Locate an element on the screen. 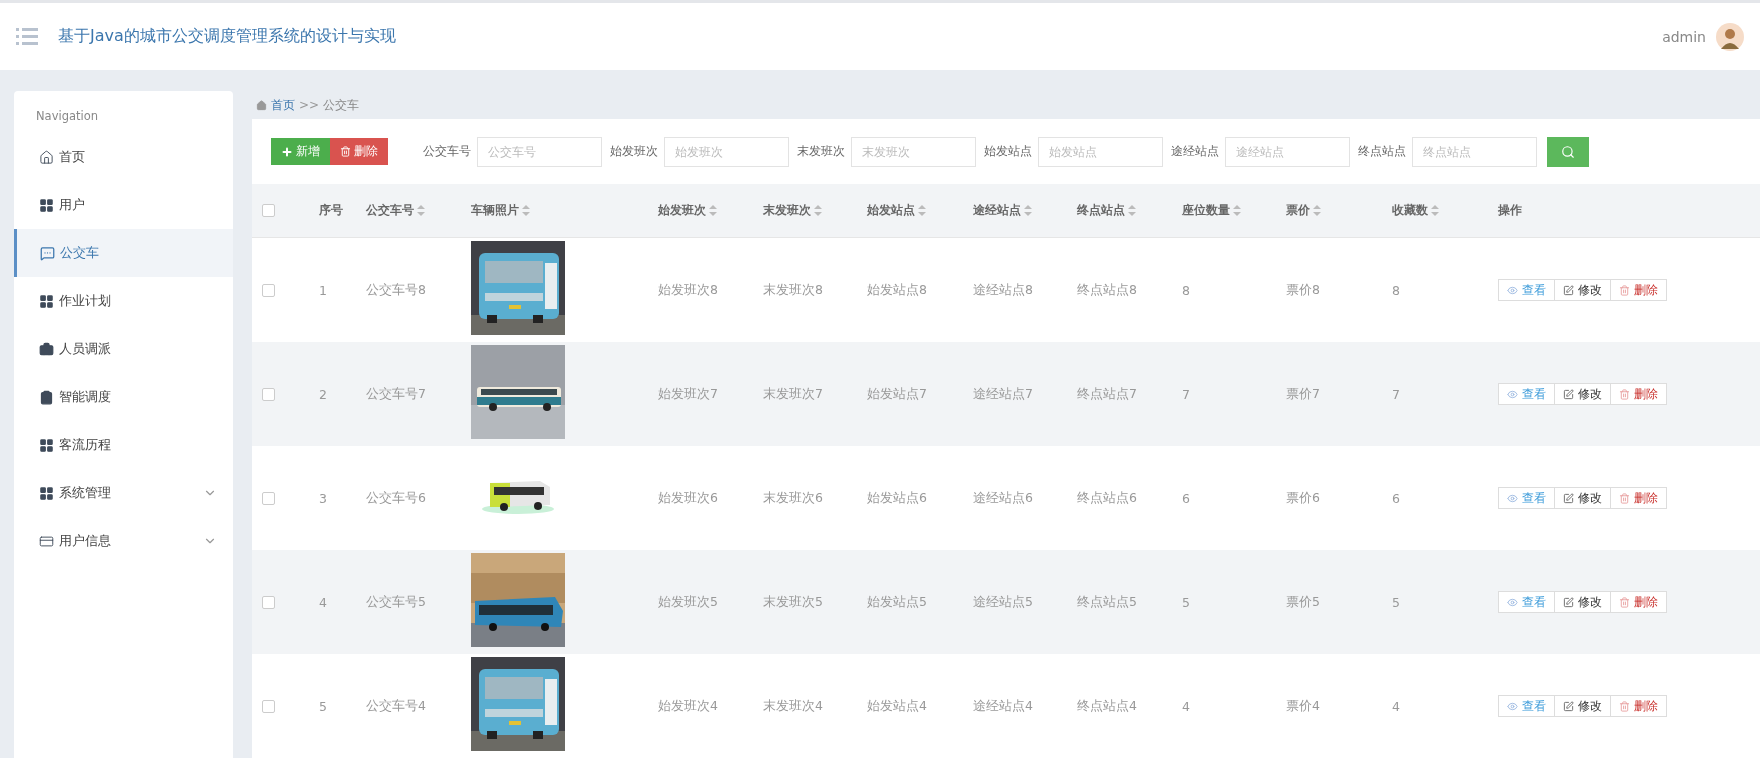 This screenshot has height=758, width=1760. breadcrumb-current: 公交车 is located at coordinates (341, 105).